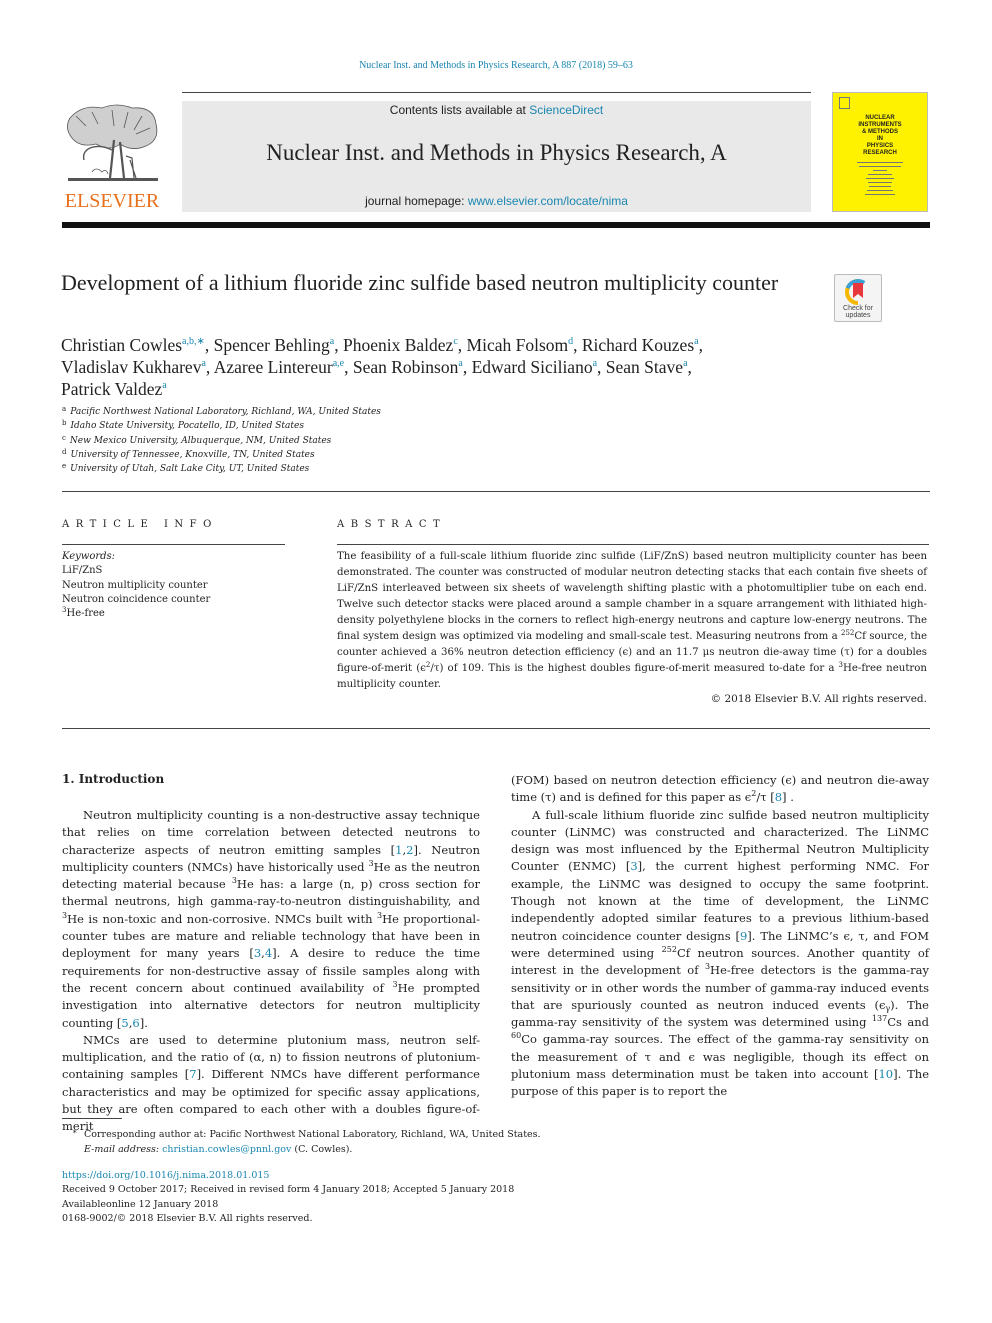  I want to click on author: Azaree Lintereura,e, so click(279, 367).